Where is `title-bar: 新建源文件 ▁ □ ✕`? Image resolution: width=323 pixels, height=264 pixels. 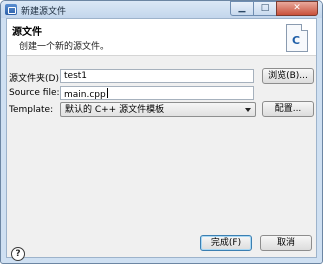
title-bar: 新建源文件 ▁ □ ✕ is located at coordinates (161, 9).